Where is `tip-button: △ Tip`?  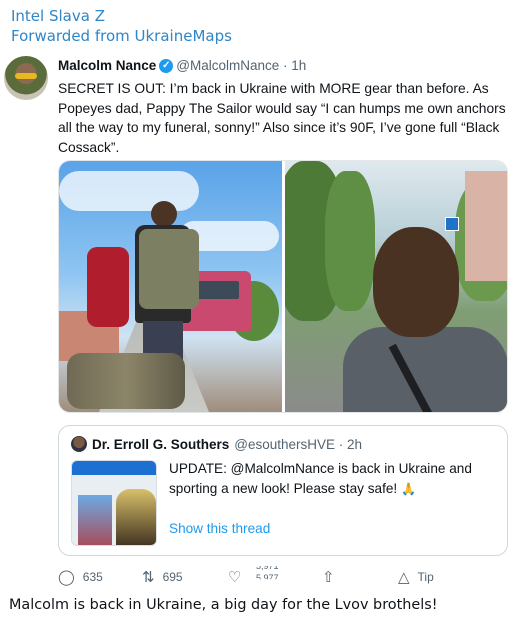 tip-button: △ Tip is located at coordinates (416, 577).